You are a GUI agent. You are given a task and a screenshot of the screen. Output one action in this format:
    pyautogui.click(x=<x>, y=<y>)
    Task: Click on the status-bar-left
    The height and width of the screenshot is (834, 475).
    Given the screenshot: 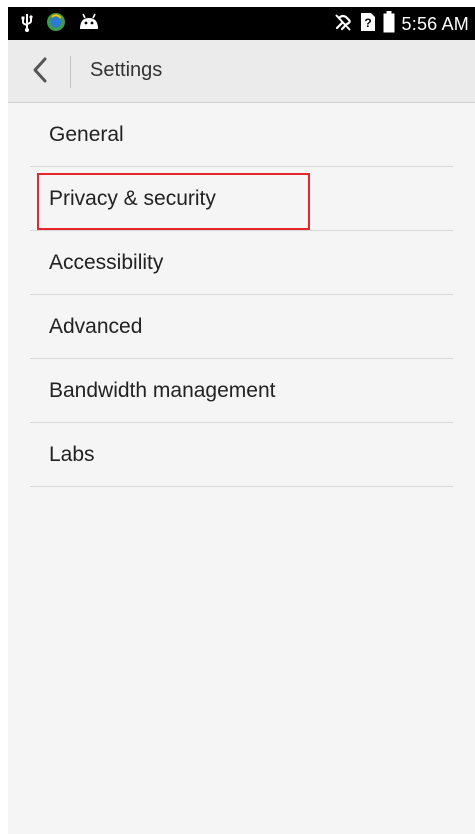 What is the action you would take?
    pyautogui.click(x=60, y=24)
    